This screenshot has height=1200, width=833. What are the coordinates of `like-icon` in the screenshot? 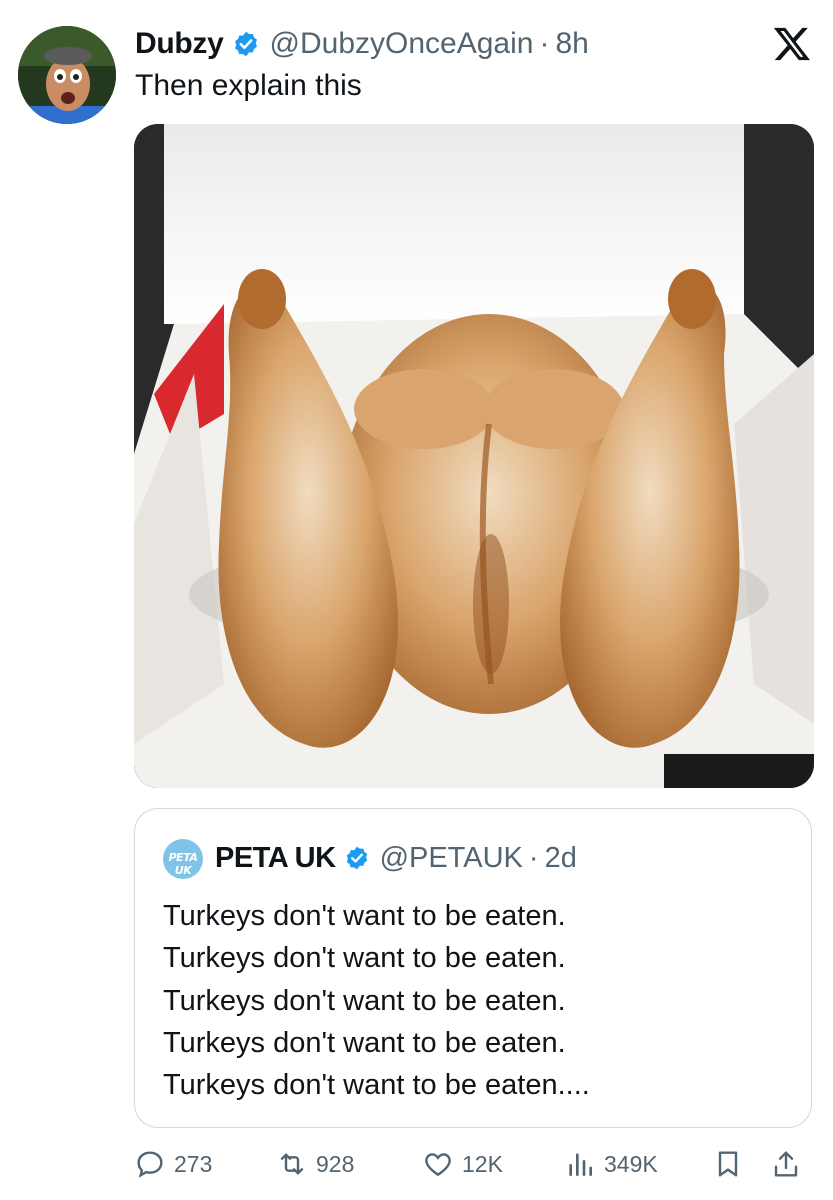 It's located at (438, 1165).